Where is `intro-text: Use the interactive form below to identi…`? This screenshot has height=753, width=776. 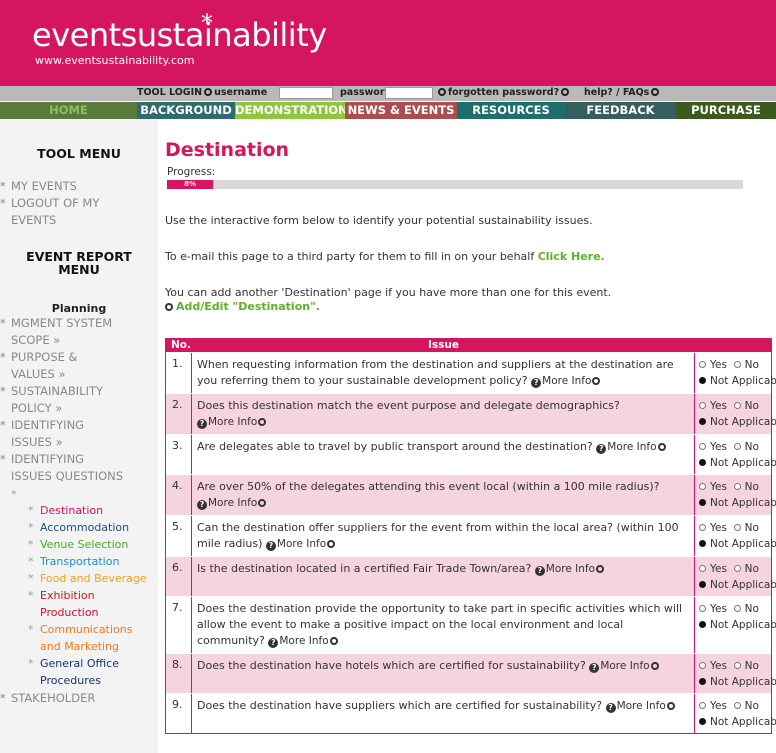
intro-text: Use the interactive form below to identi… is located at coordinates (379, 220).